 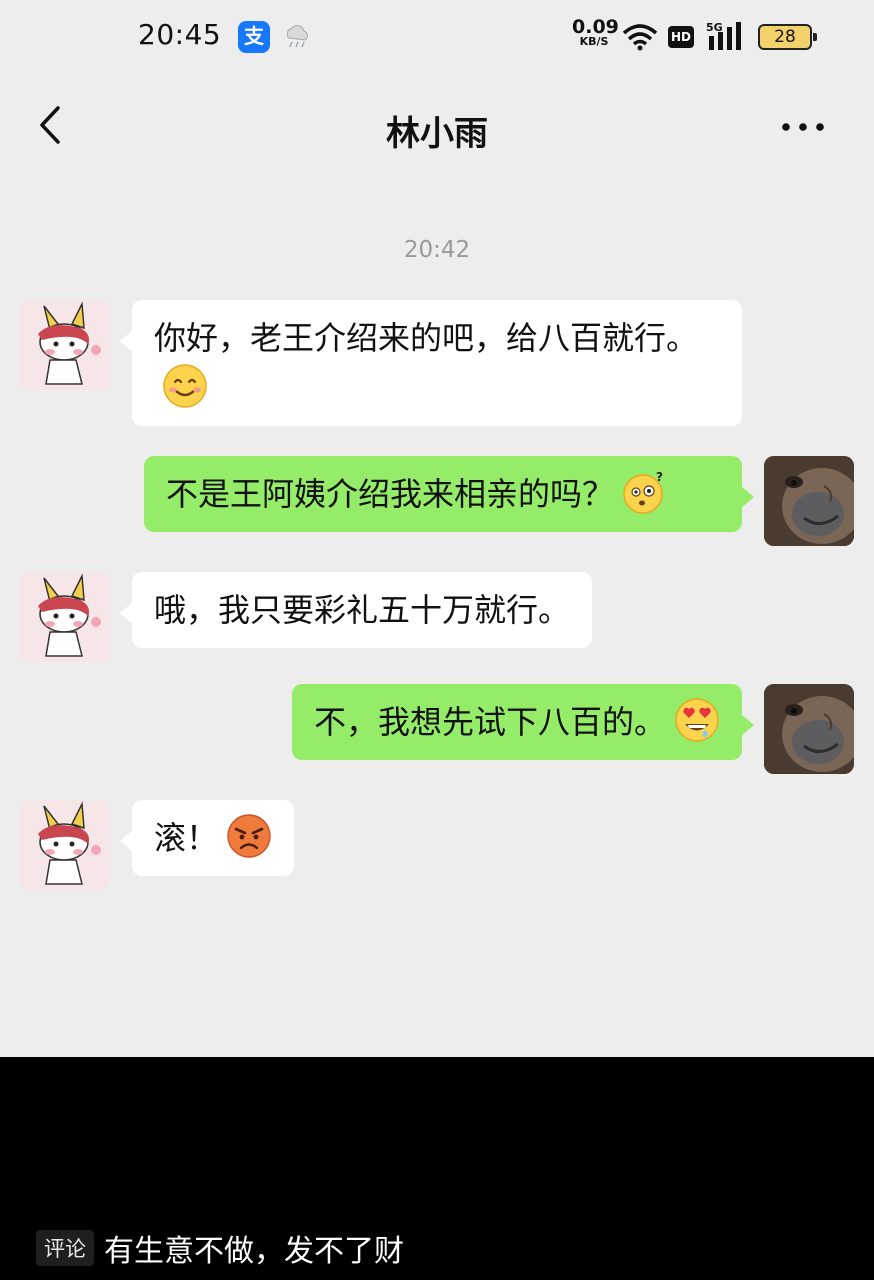 What do you see at coordinates (186, 838) in the screenshot?
I see `message-text: 滚！` at bounding box center [186, 838].